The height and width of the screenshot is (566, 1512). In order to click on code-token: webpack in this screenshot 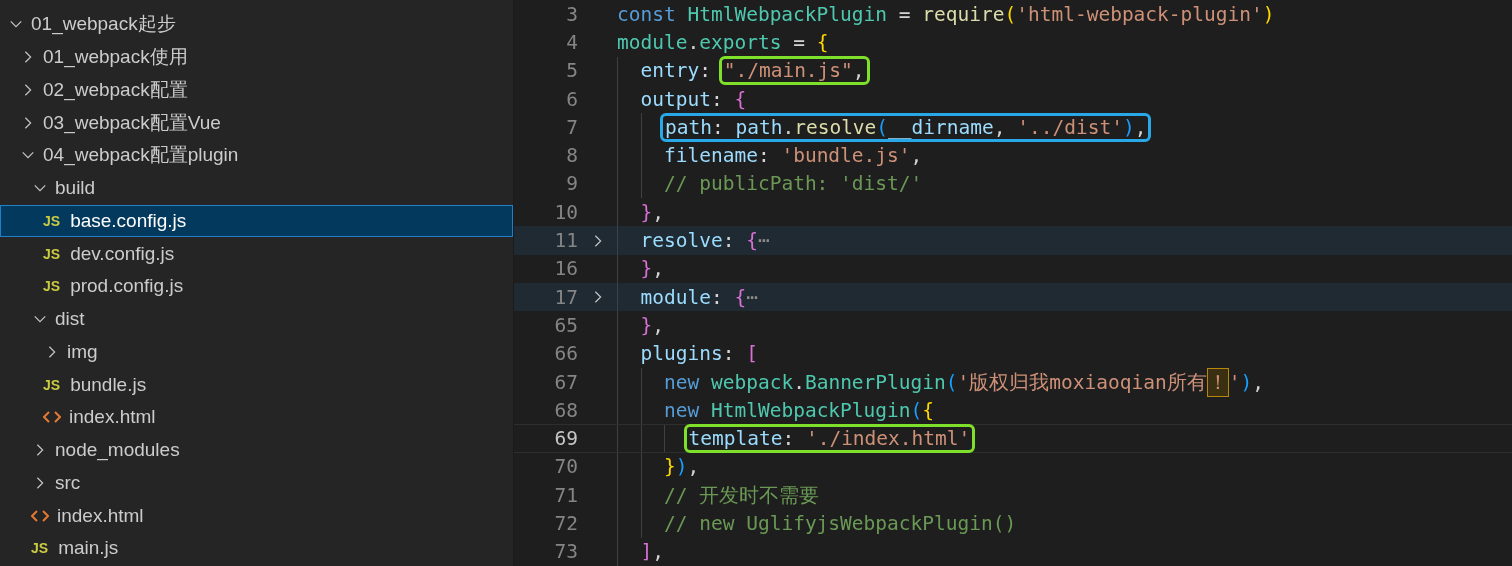, I will do `click(752, 382)`.